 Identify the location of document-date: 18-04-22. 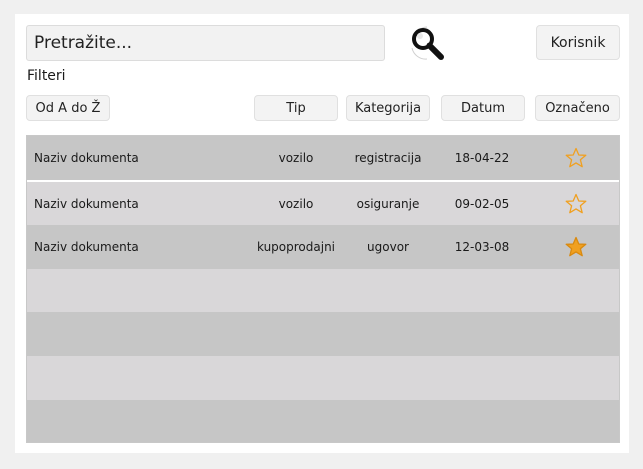
(482, 158).